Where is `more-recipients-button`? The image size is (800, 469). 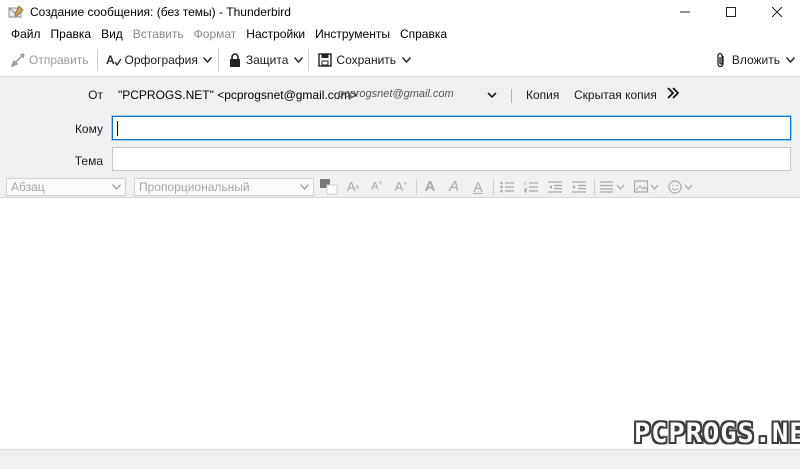
more-recipients-button is located at coordinates (673, 94).